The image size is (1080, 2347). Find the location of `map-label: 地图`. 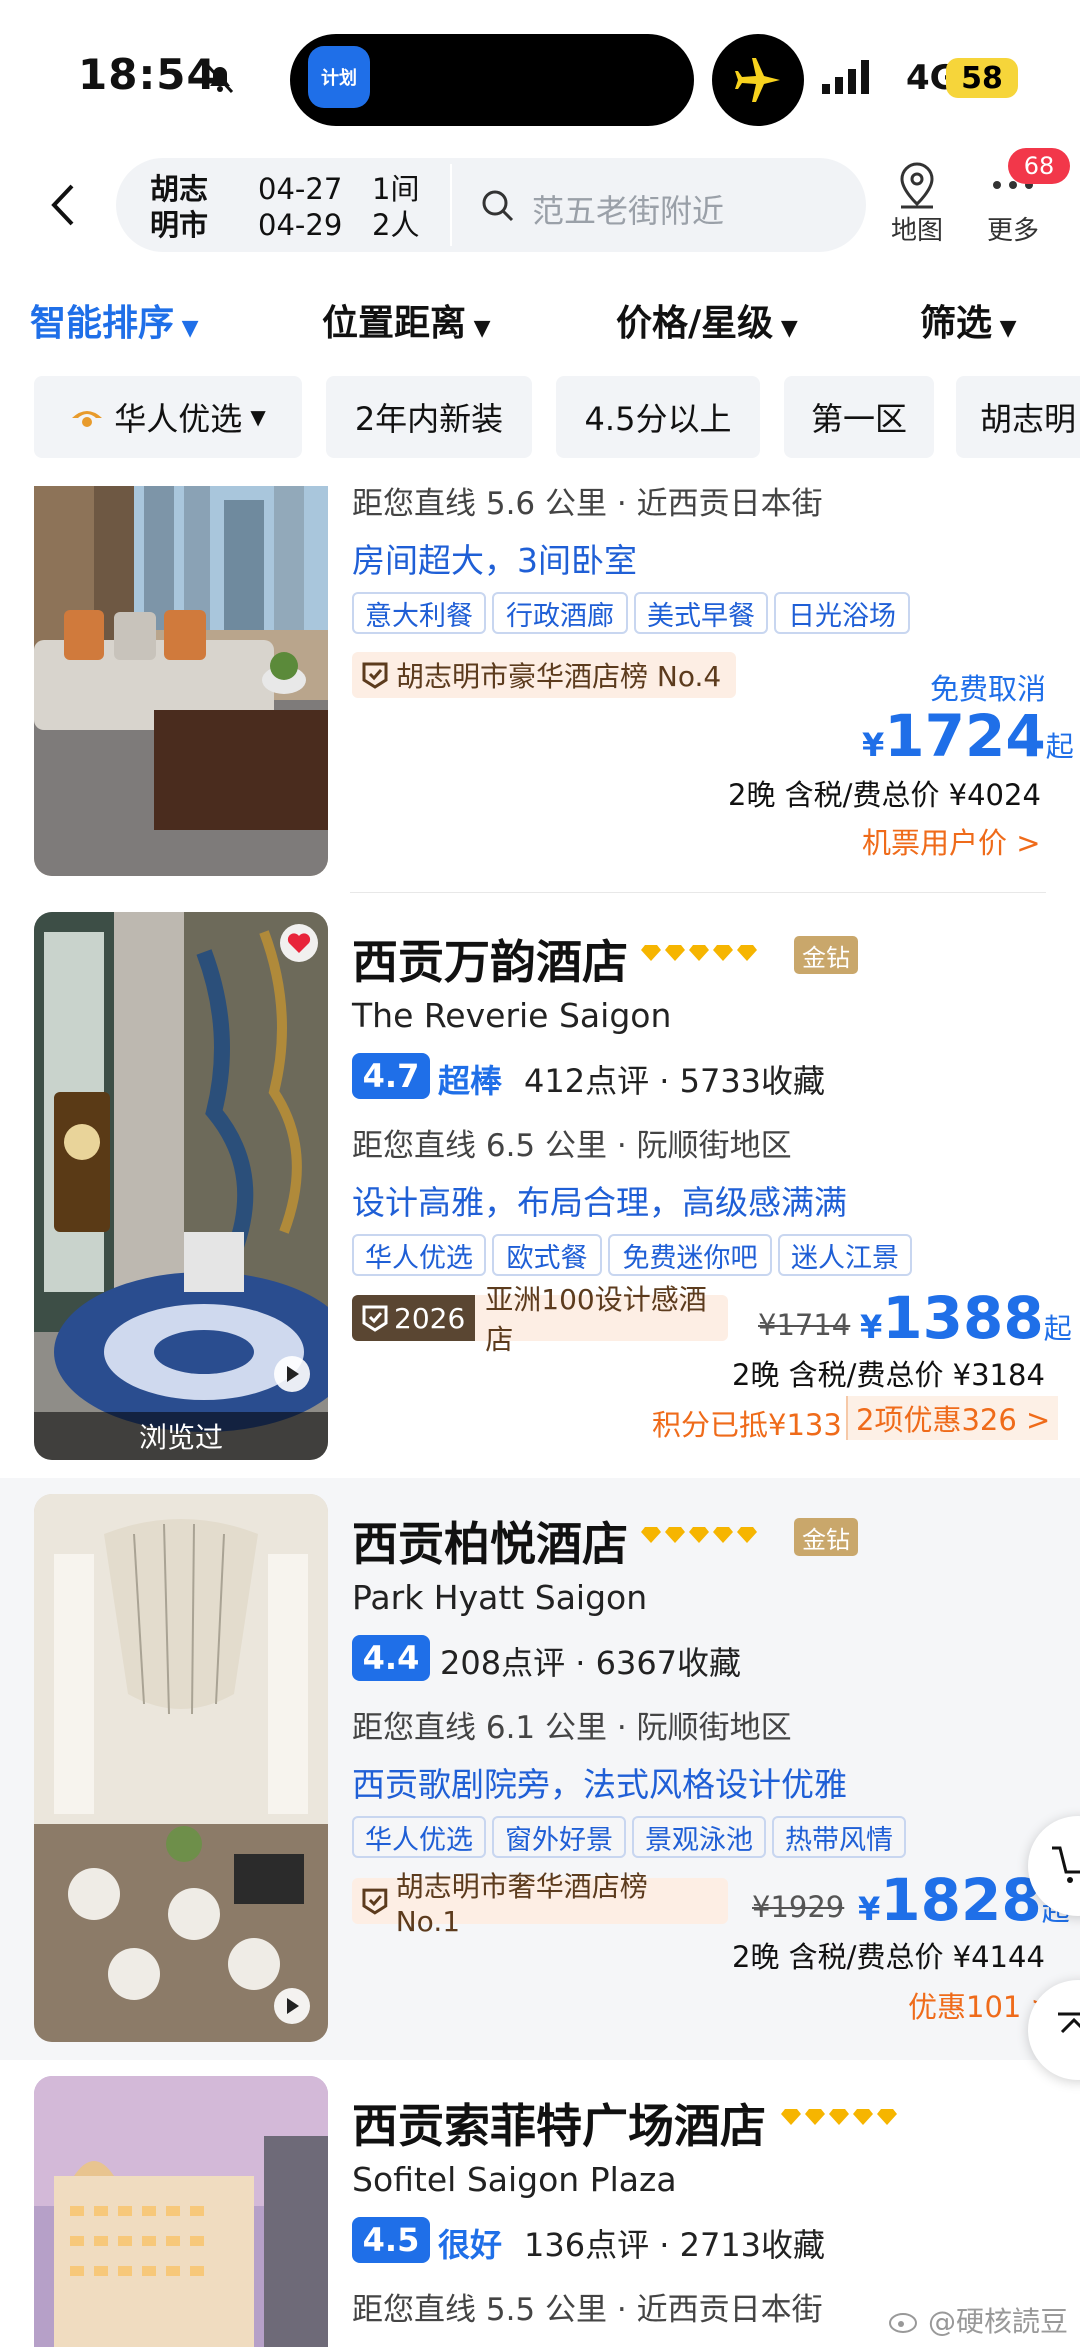

map-label: 地图 is located at coordinates (916, 231).